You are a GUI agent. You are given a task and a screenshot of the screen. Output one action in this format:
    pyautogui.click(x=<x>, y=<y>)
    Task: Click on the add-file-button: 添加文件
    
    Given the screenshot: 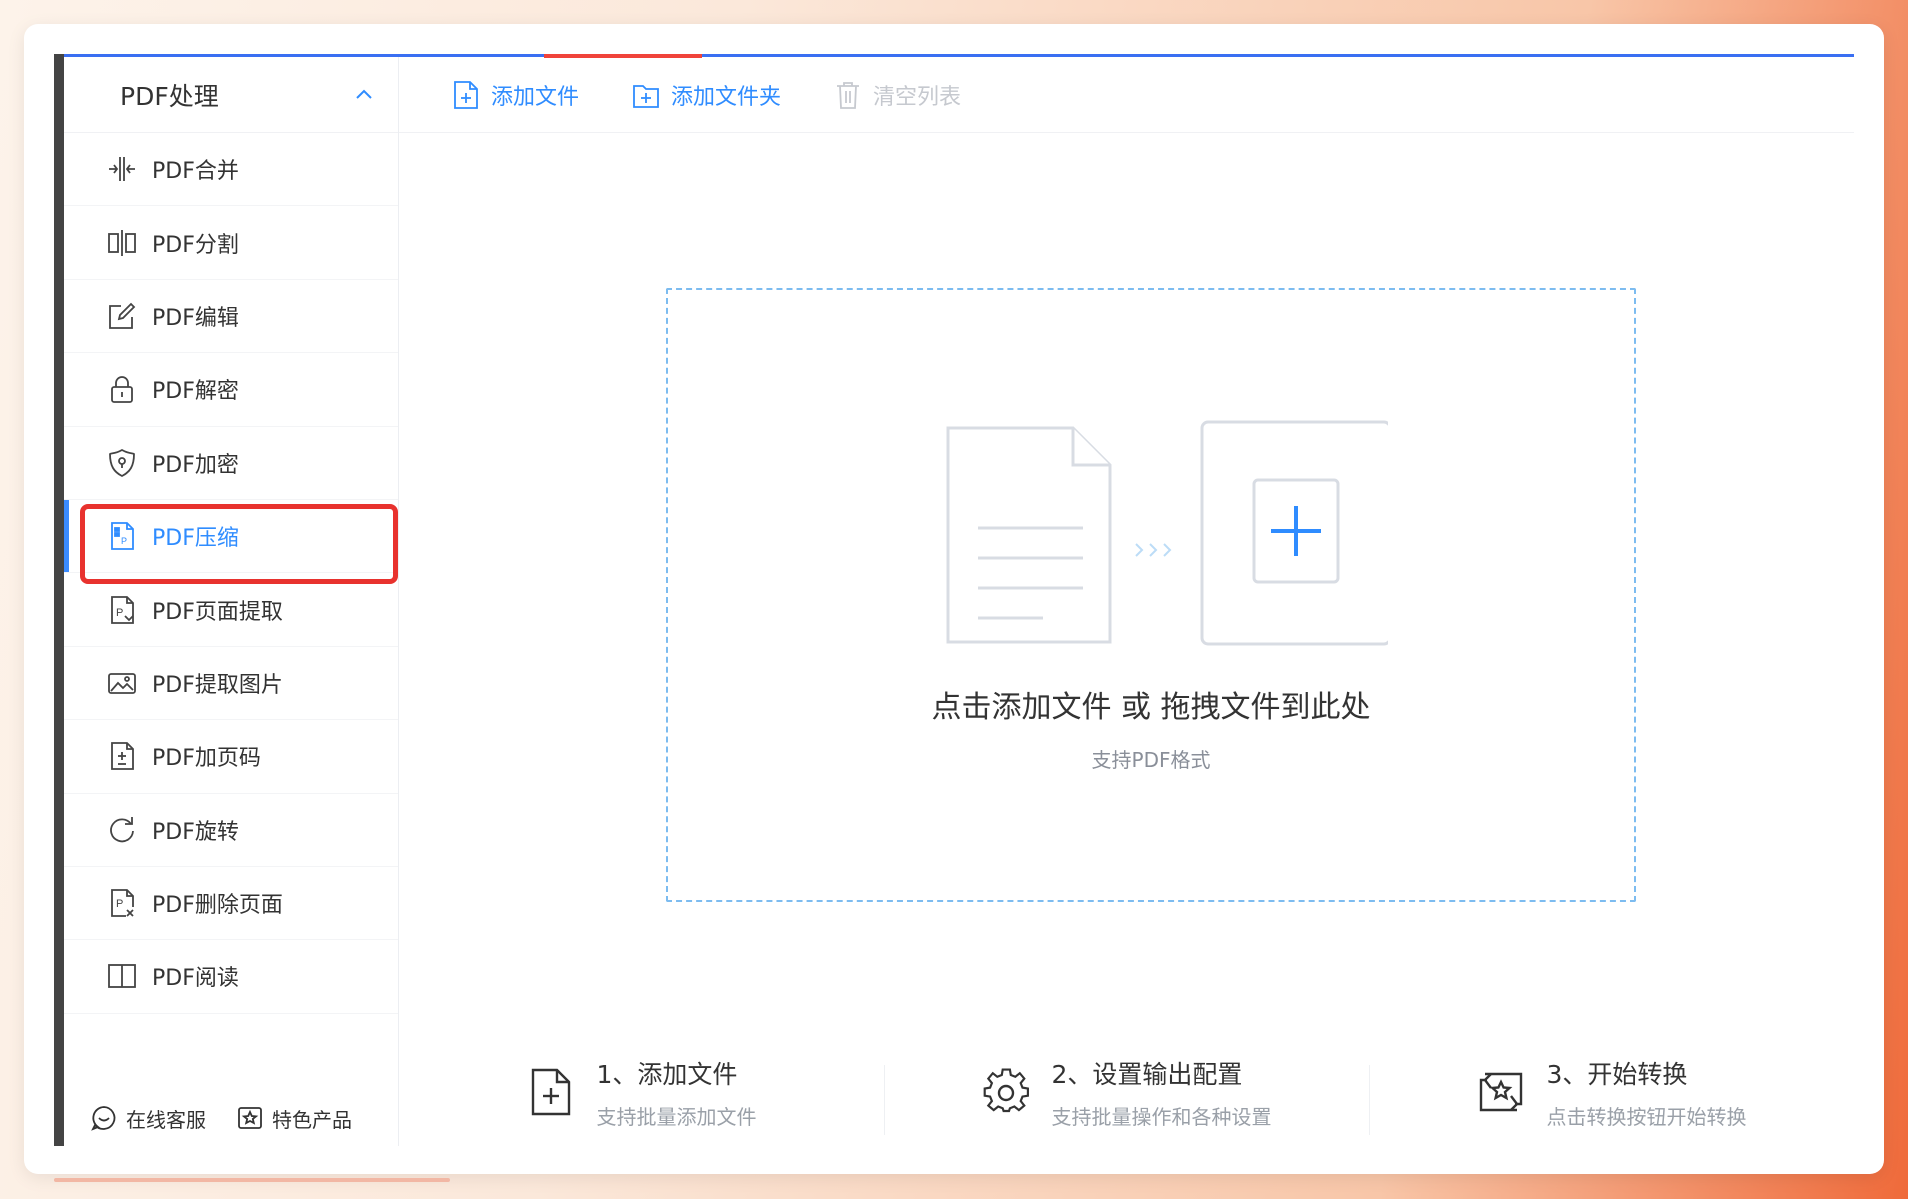 What is the action you would take?
    pyautogui.click(x=515, y=95)
    